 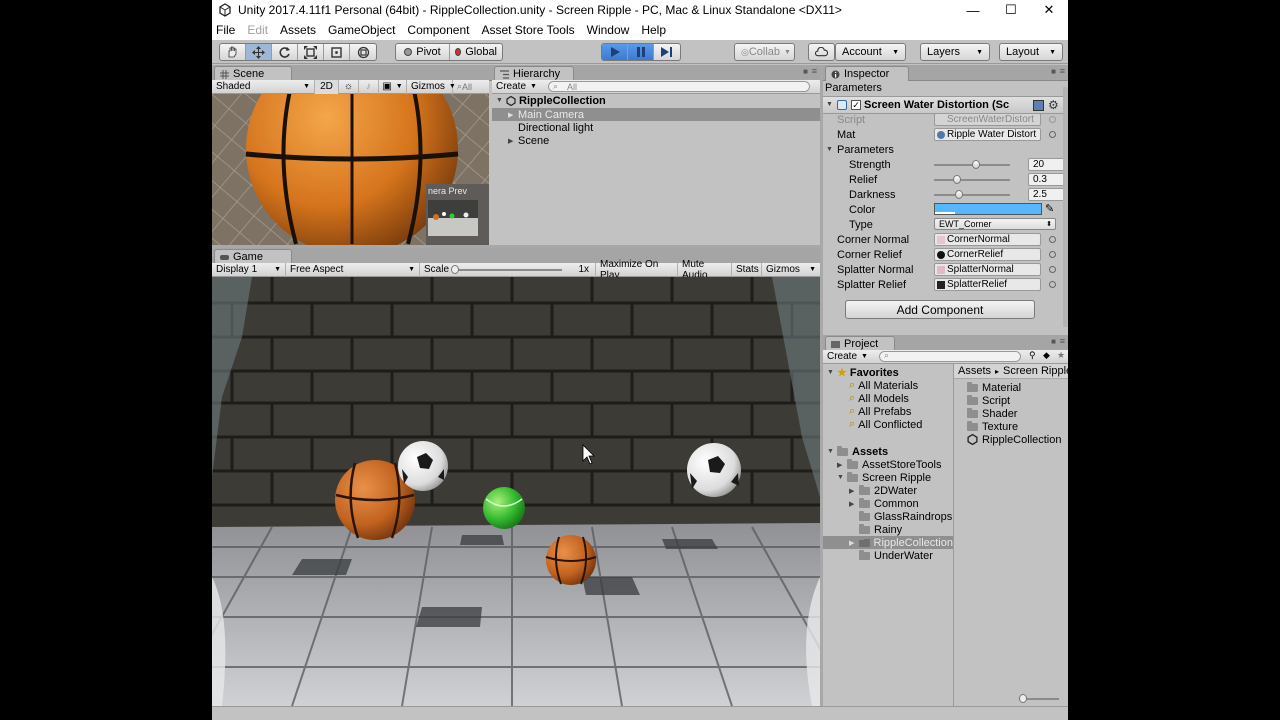 I want to click on menu-gameobject: GameObject, so click(x=361, y=30).